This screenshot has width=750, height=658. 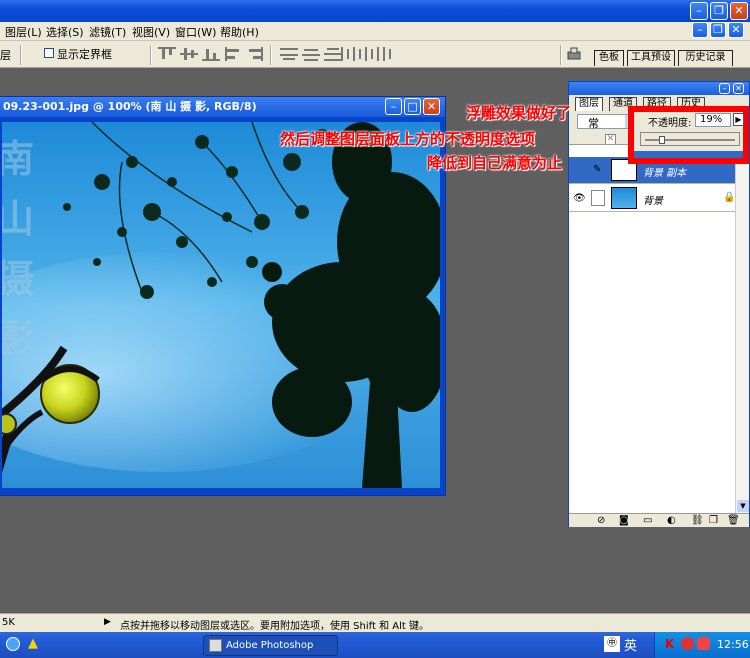 I want to click on photoshop-app-icon, so click(x=215, y=645).